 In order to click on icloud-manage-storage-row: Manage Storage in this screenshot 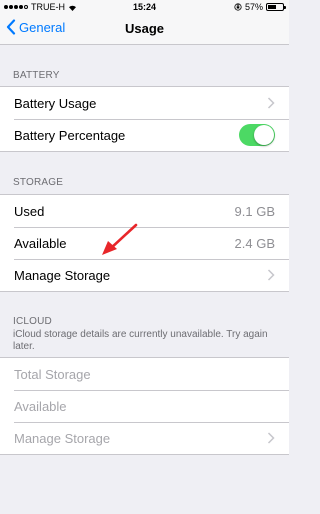, I will do `click(144, 438)`.